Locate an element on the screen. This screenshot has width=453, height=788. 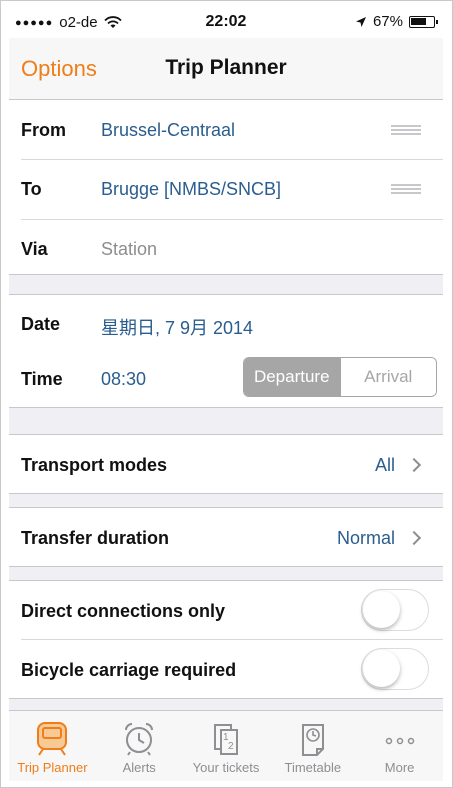
alarm-clock-icon is located at coordinates (139, 739).